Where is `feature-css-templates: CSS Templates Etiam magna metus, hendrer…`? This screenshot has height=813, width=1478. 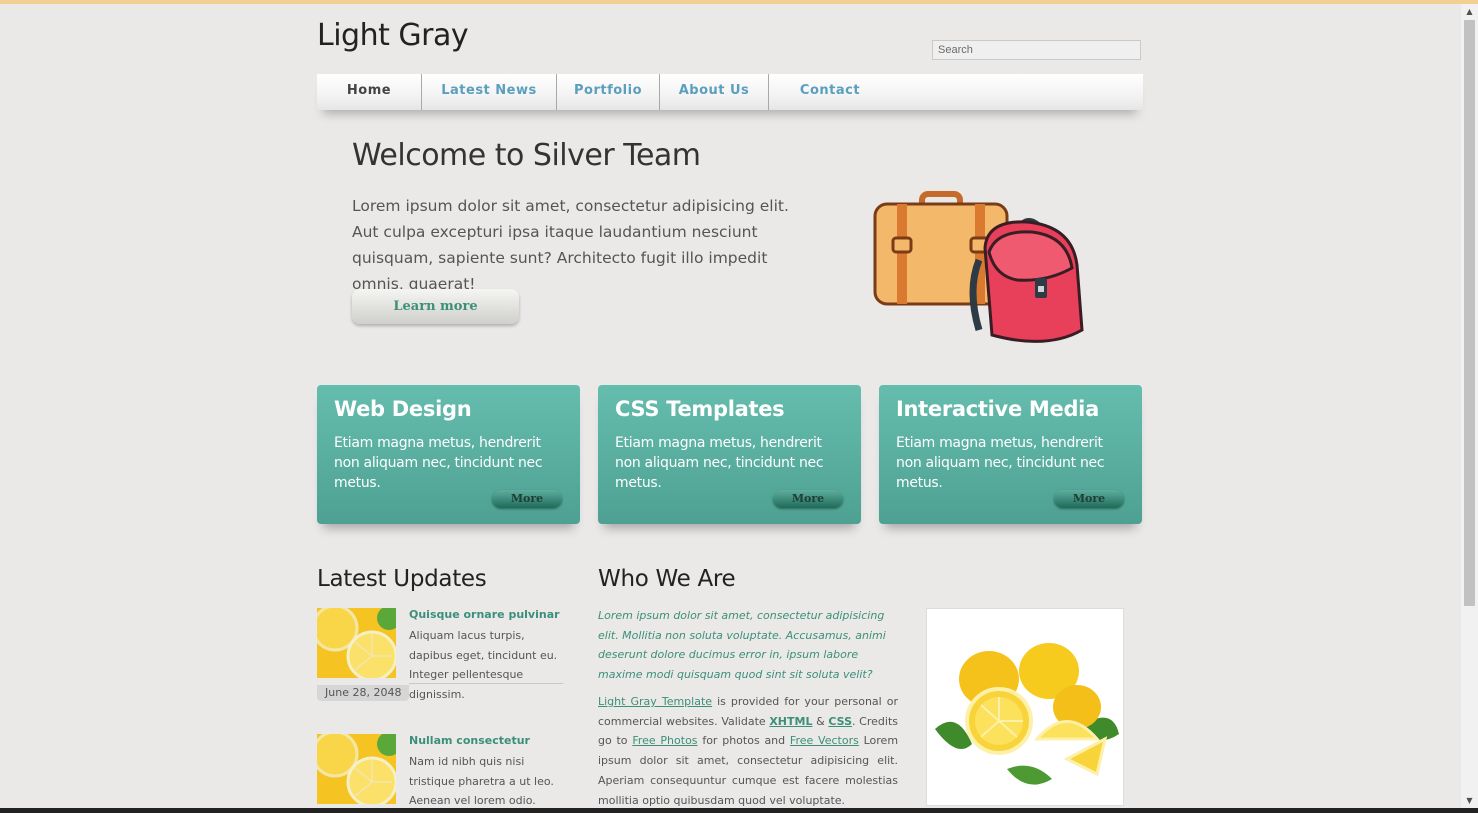
feature-css-templates: CSS Templates Etiam magna metus, hendrer… is located at coordinates (729, 454).